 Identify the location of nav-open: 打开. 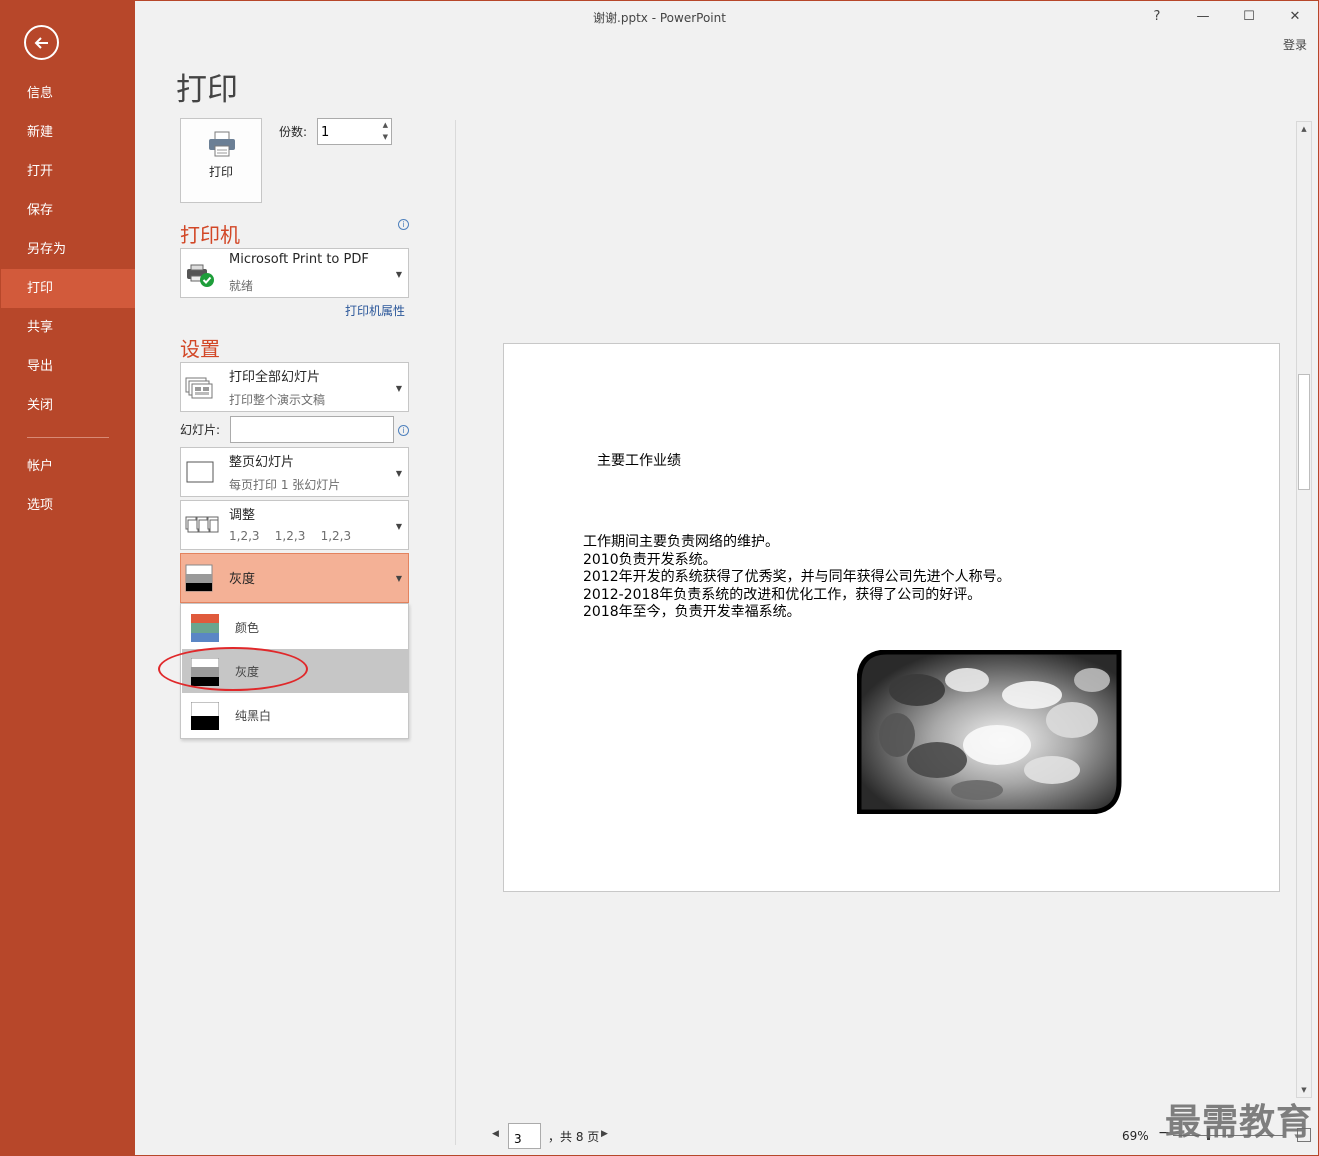
(67, 171).